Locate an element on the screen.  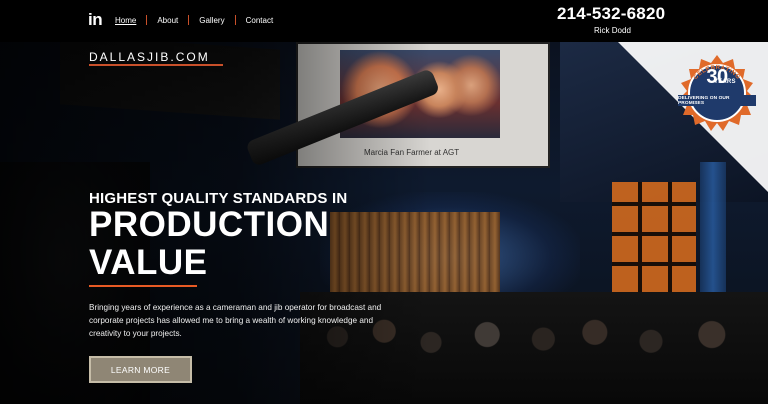
site-logo-underline is located at coordinates (156, 65).